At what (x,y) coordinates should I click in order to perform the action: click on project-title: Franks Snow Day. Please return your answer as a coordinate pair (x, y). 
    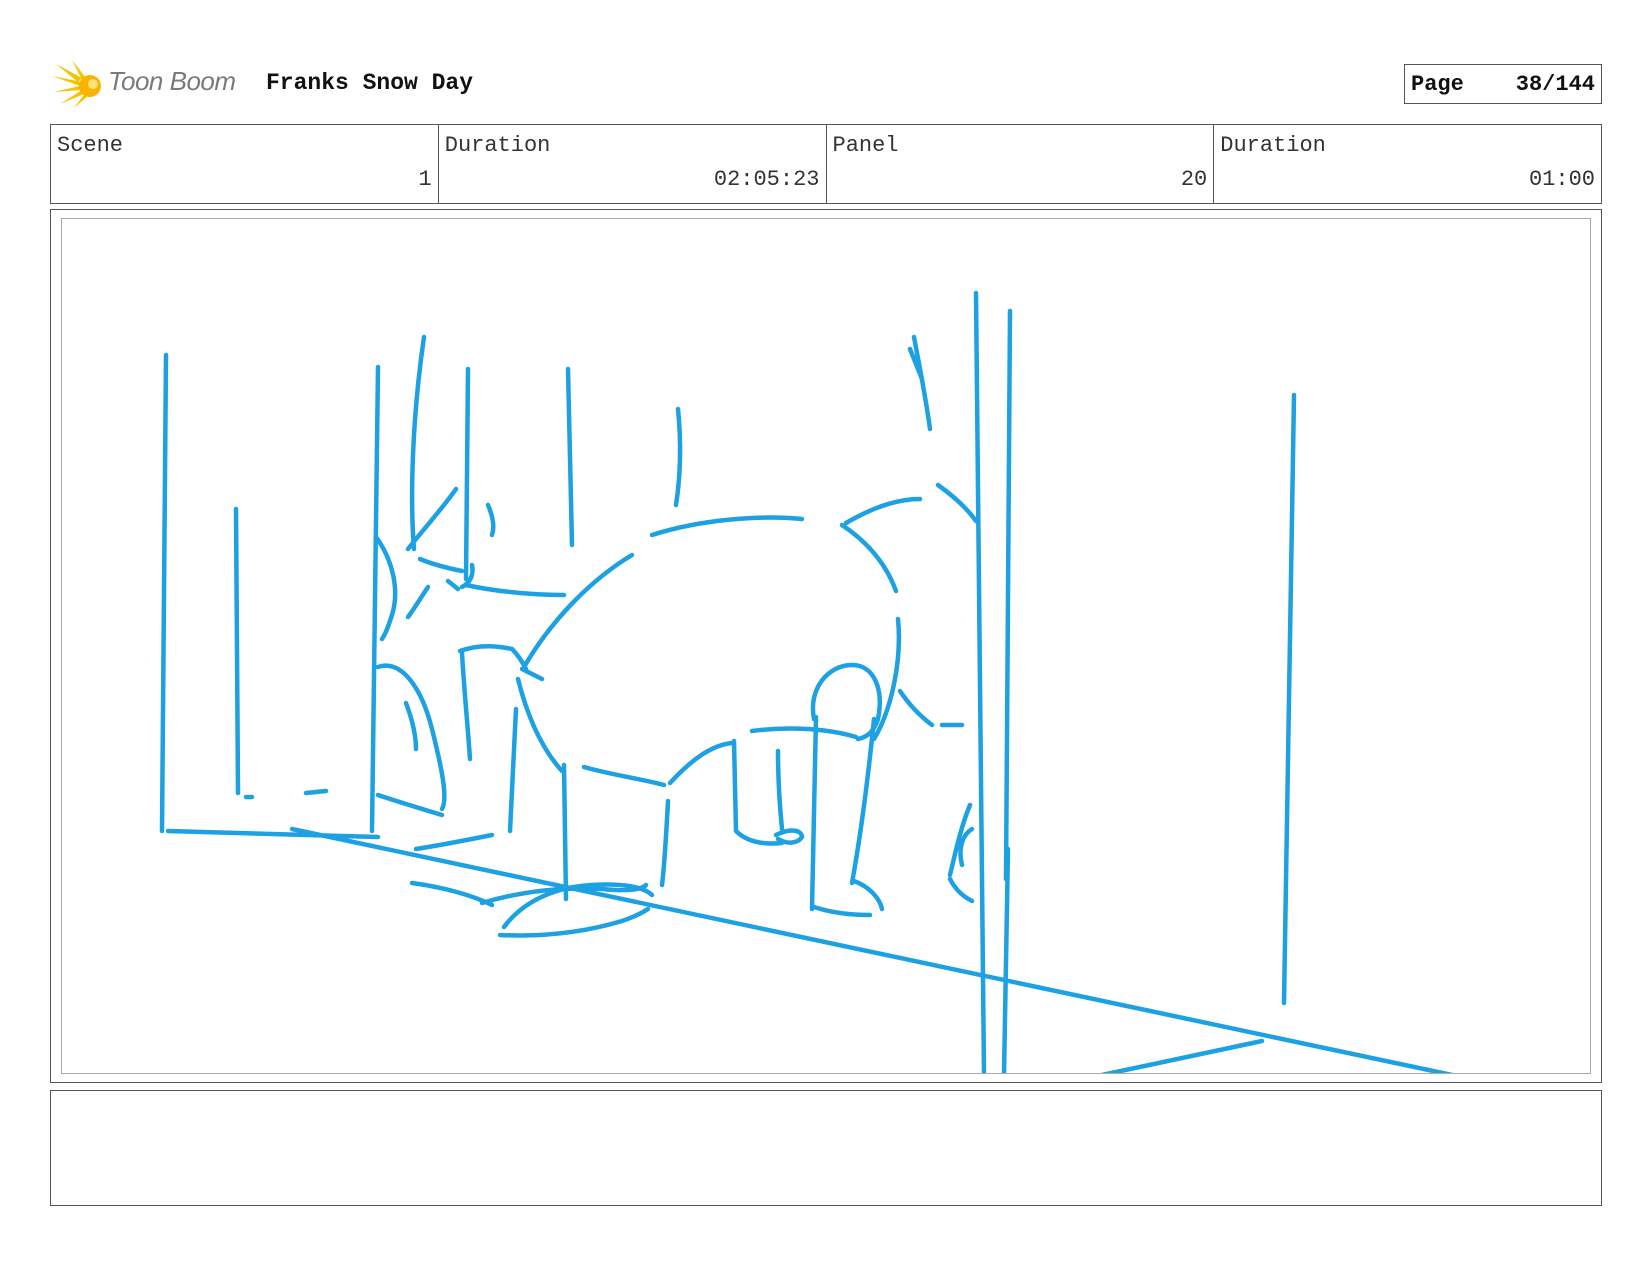
    Looking at the image, I should click on (370, 83).